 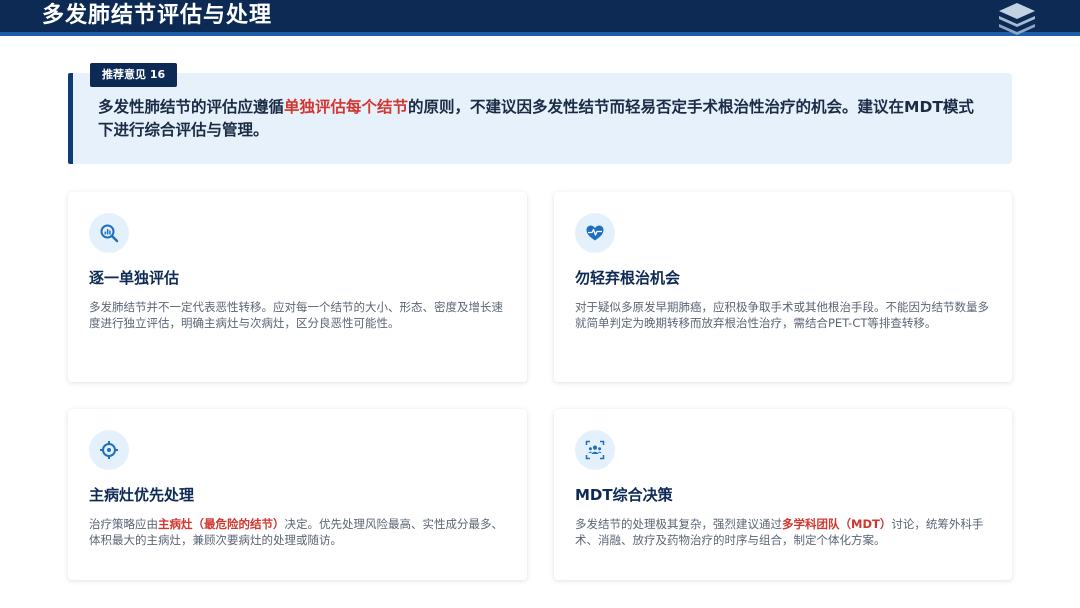 I want to click on card-title: 主病灶优先处理, so click(x=142, y=495).